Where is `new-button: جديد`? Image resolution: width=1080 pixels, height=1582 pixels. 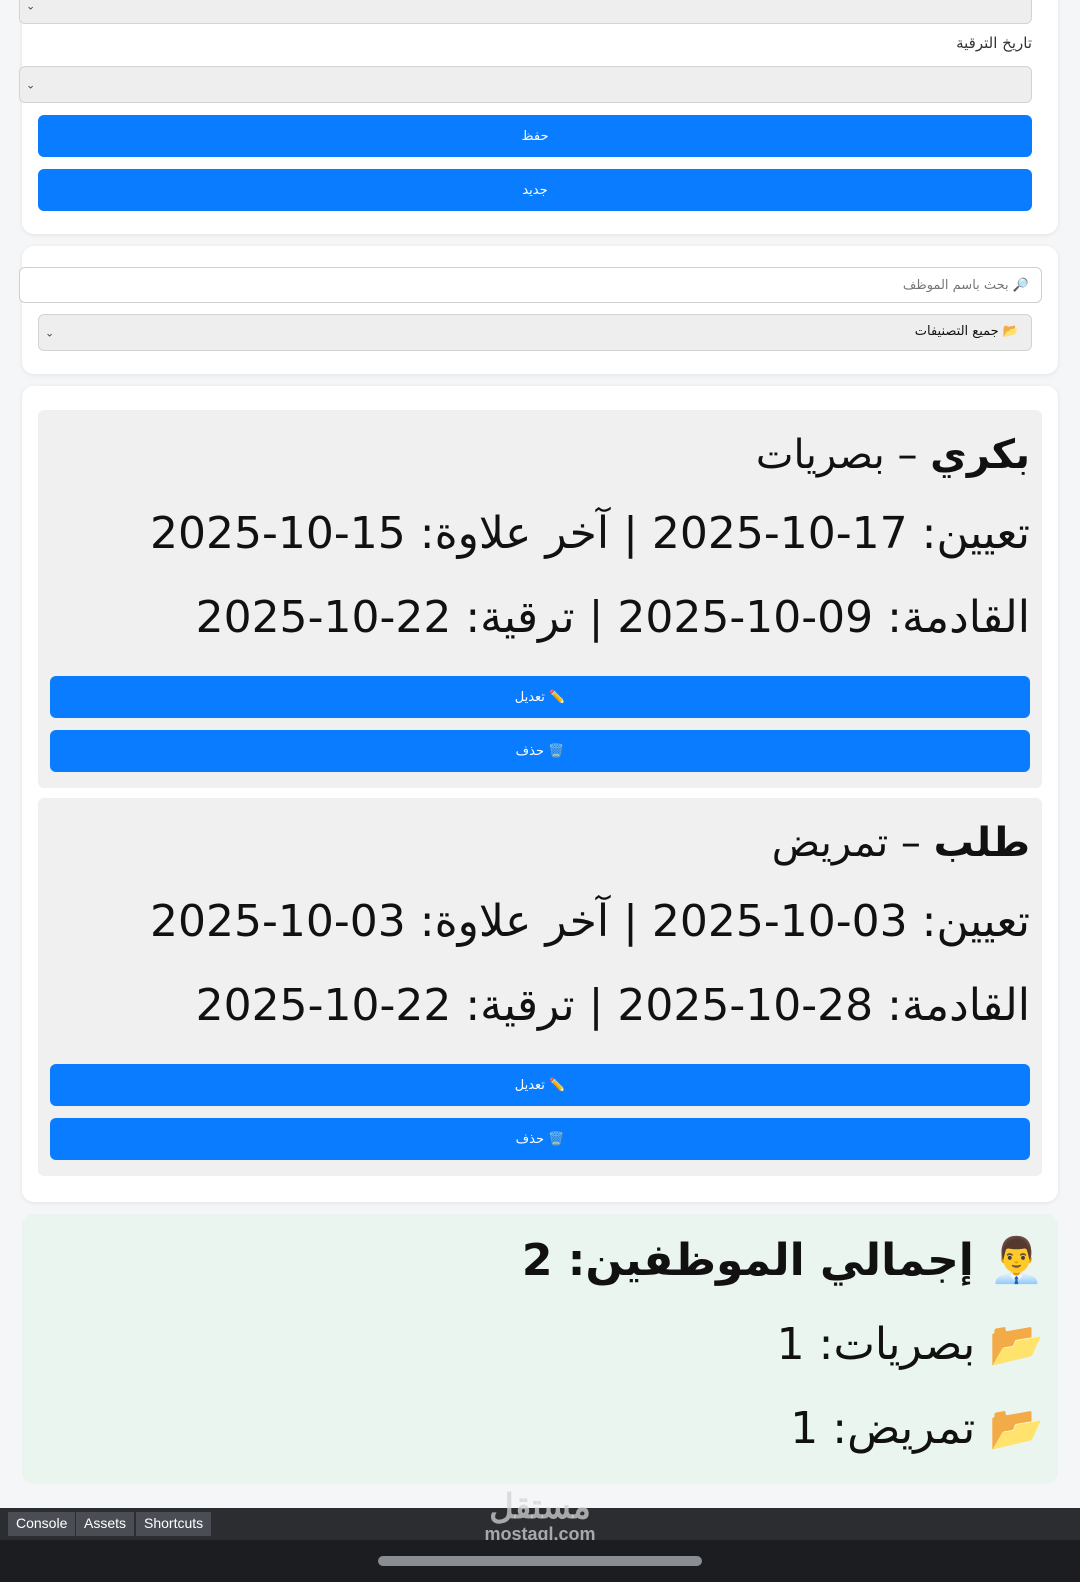 new-button: جديد is located at coordinates (535, 190).